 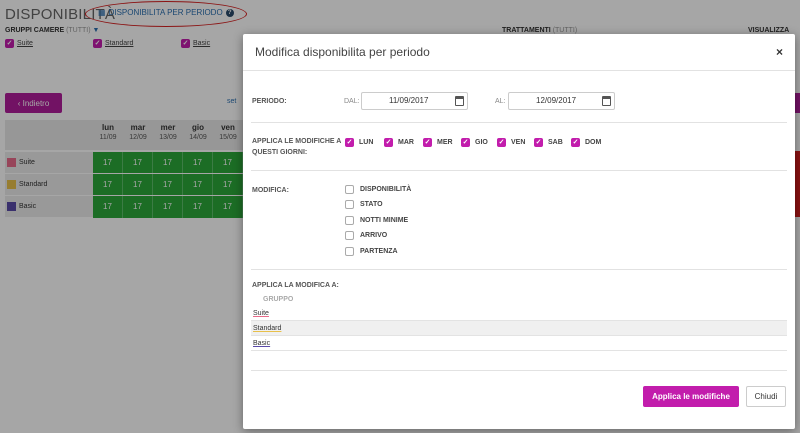 I want to click on weekday-label: MAR, so click(x=406, y=142).